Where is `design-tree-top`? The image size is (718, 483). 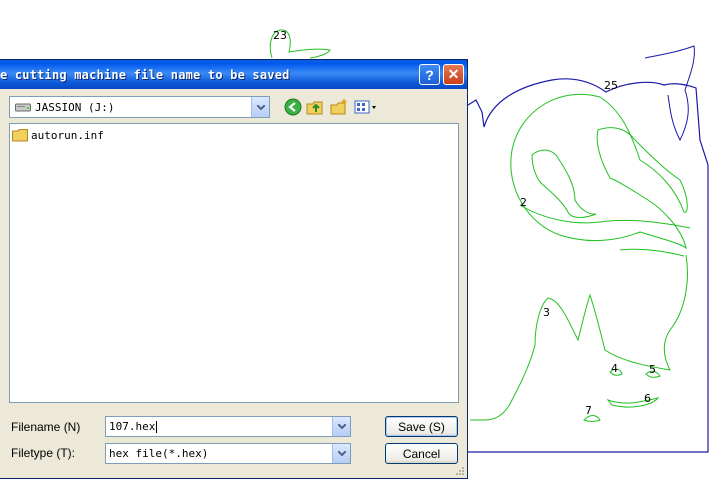 design-tree-top is located at coordinates (669, 93).